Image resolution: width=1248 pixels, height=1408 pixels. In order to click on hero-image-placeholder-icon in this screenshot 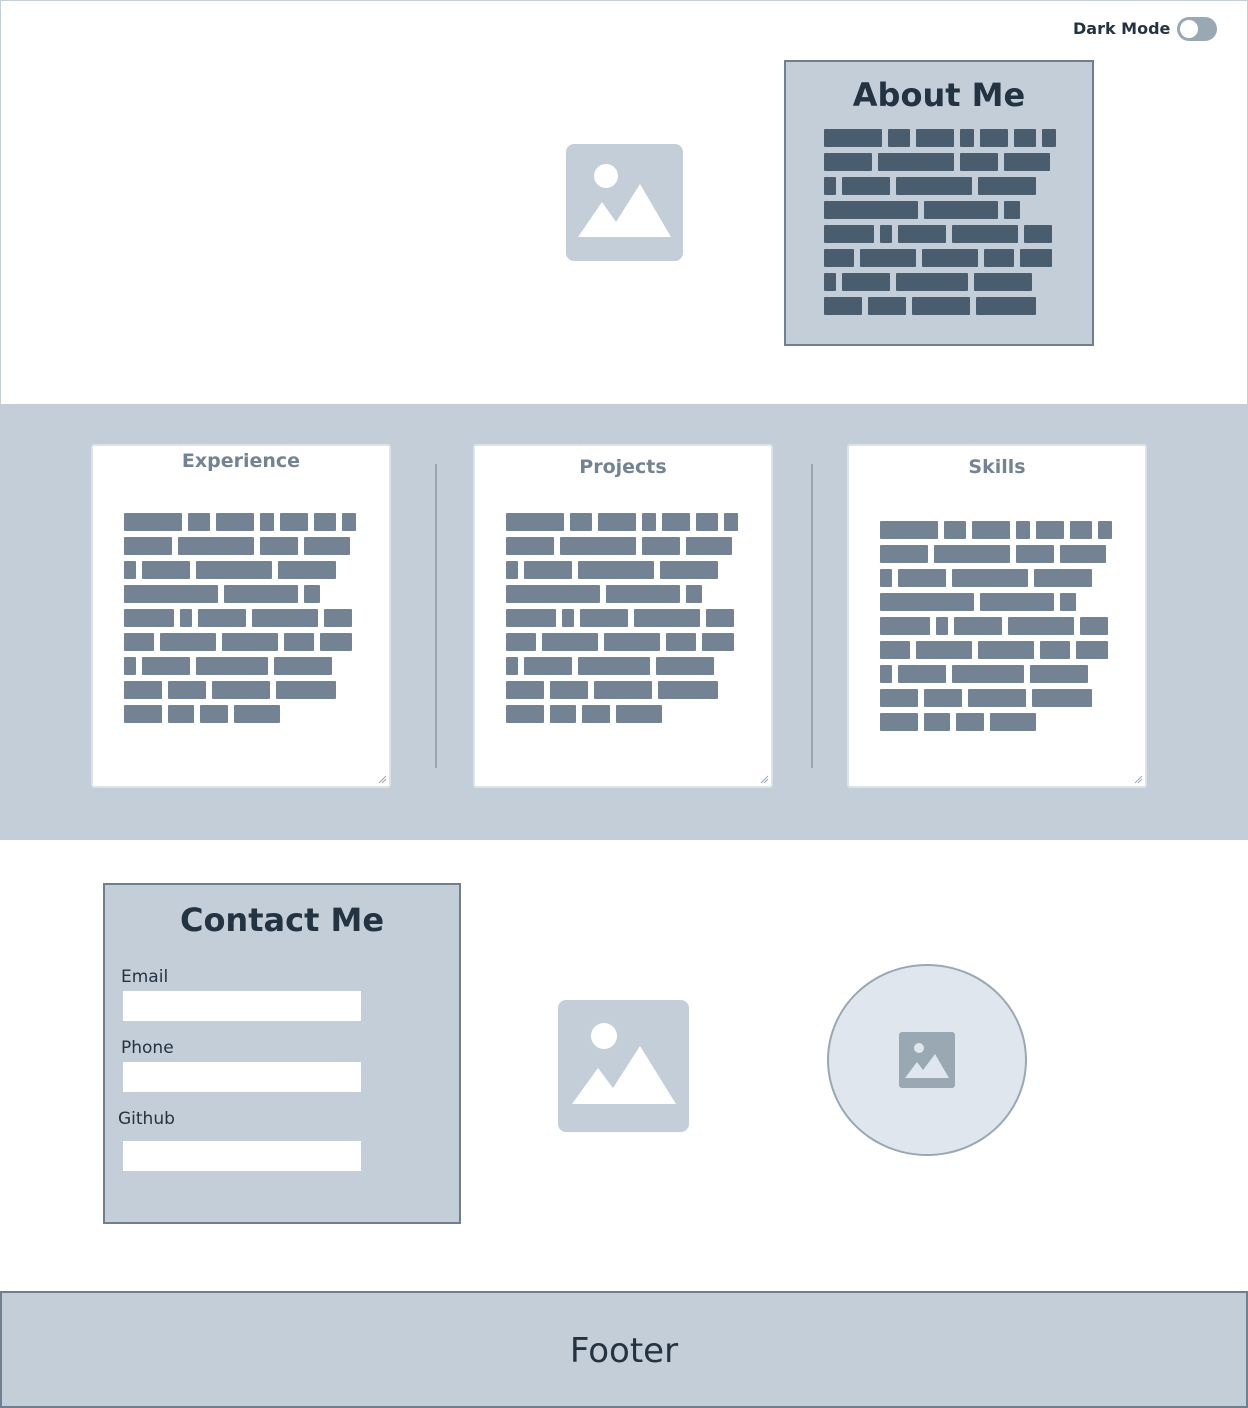, I will do `click(624, 202)`.